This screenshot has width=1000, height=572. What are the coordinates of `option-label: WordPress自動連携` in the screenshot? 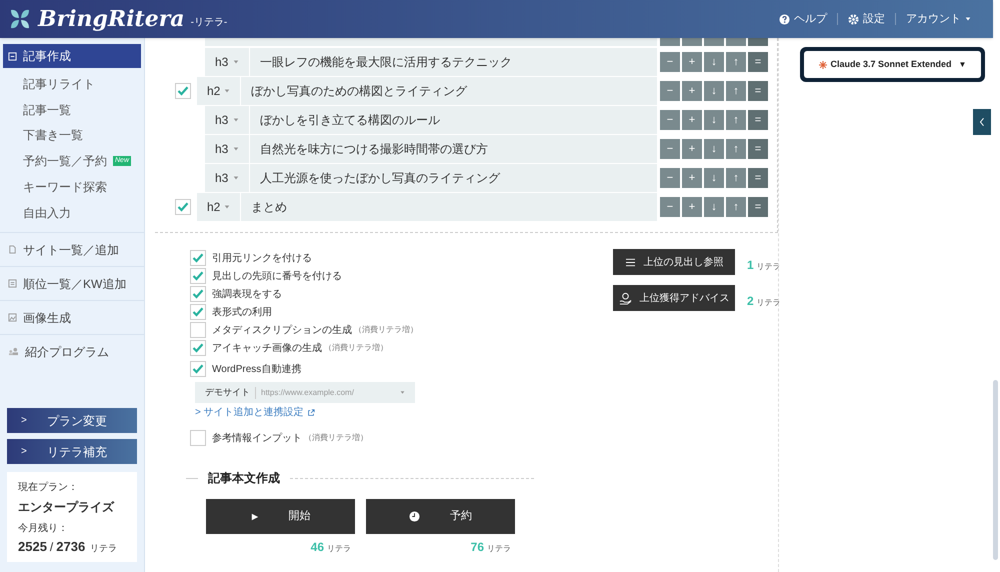 It's located at (257, 369).